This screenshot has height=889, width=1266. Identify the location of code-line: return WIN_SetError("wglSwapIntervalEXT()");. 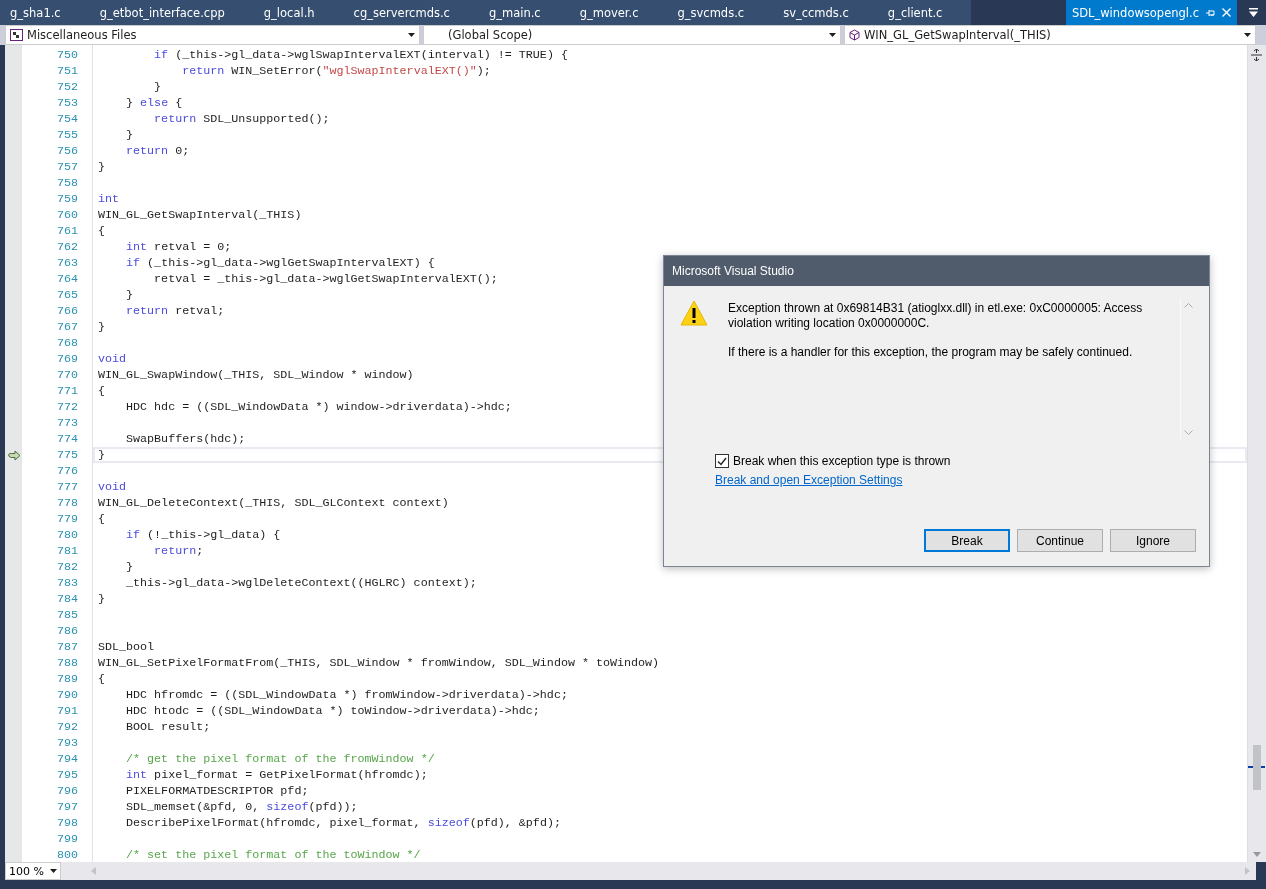
(336, 71).